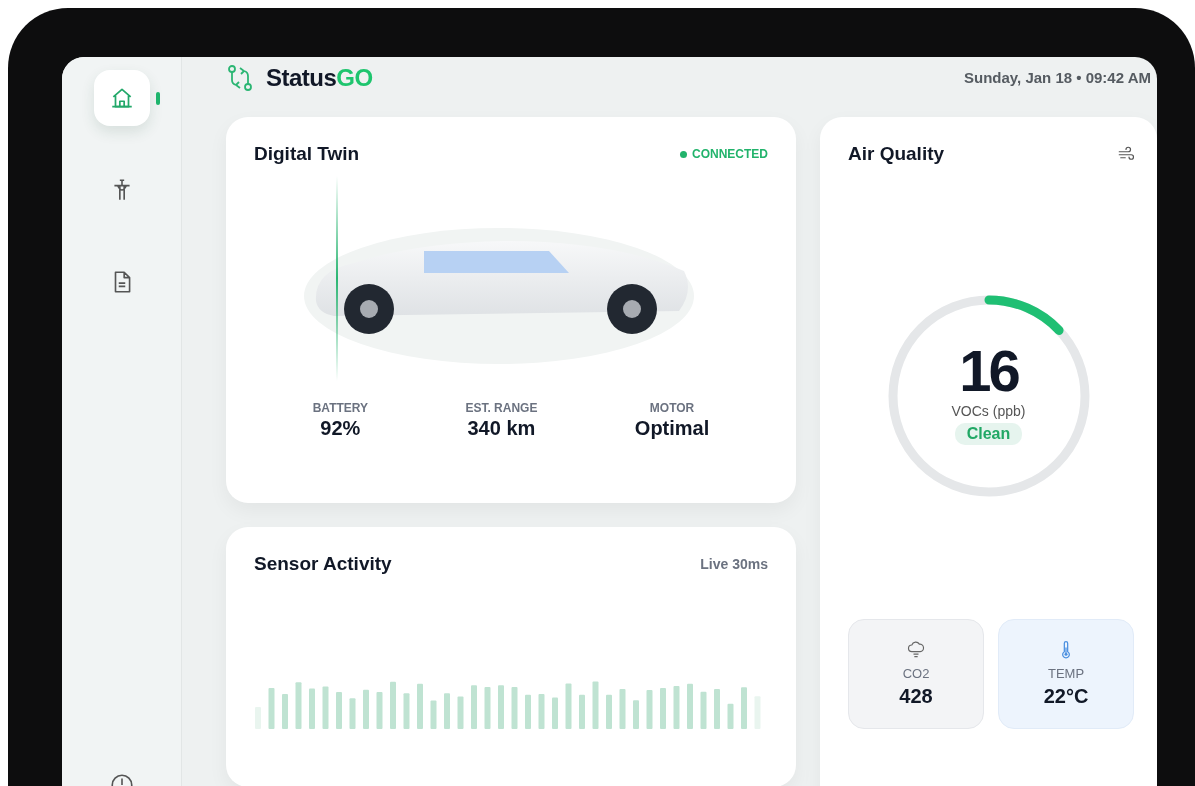  Describe the element at coordinates (916, 673) in the screenshot. I see `tile-label: CO2` at that location.